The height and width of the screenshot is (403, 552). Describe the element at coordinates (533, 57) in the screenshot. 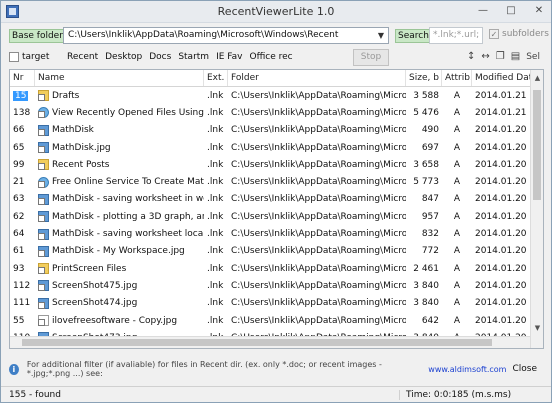

I see `sel-button: Sel` at that location.